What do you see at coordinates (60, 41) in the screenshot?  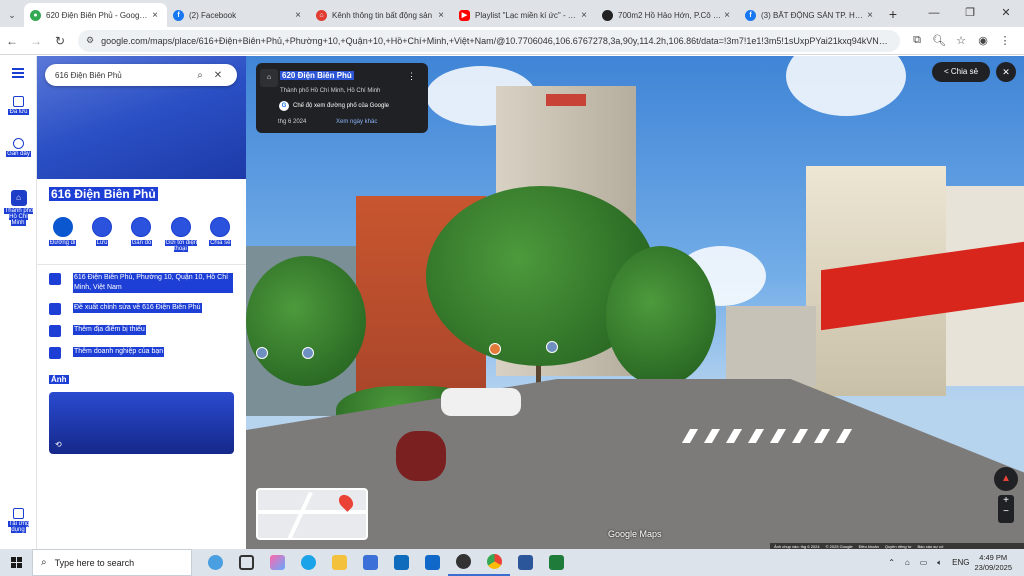 I see `reload-icon: ↻` at bounding box center [60, 41].